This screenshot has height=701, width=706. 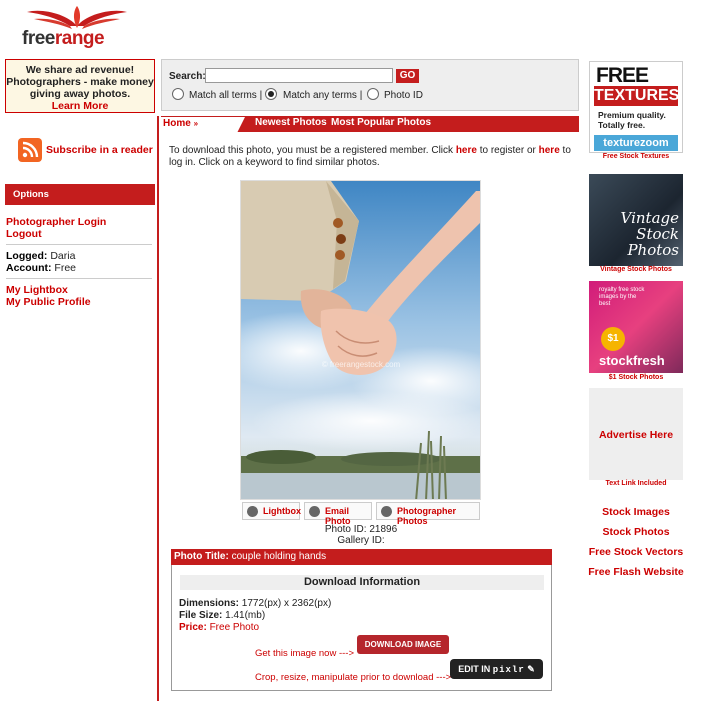 I want to click on photographer-login-link: Photographer Login, so click(x=79, y=222).